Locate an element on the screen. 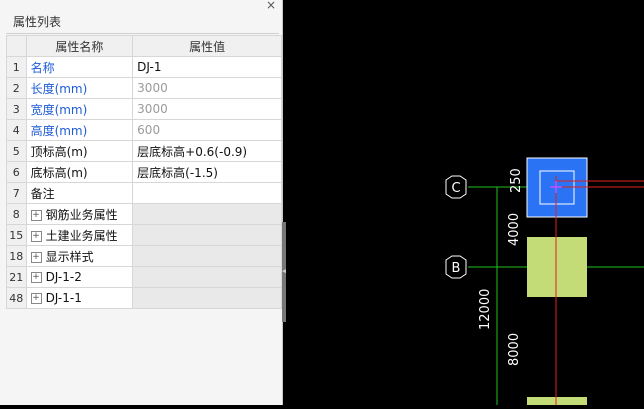  row-value-field: 层底标高+0.6(-0.9) is located at coordinates (207, 151).